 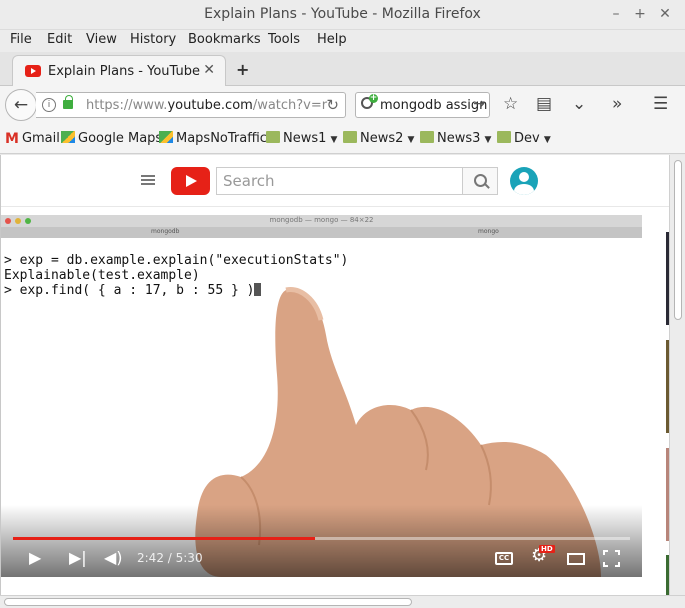 What do you see at coordinates (124, 71) in the screenshot?
I see `tab-label: Explain Plans - YouTube` at bounding box center [124, 71].